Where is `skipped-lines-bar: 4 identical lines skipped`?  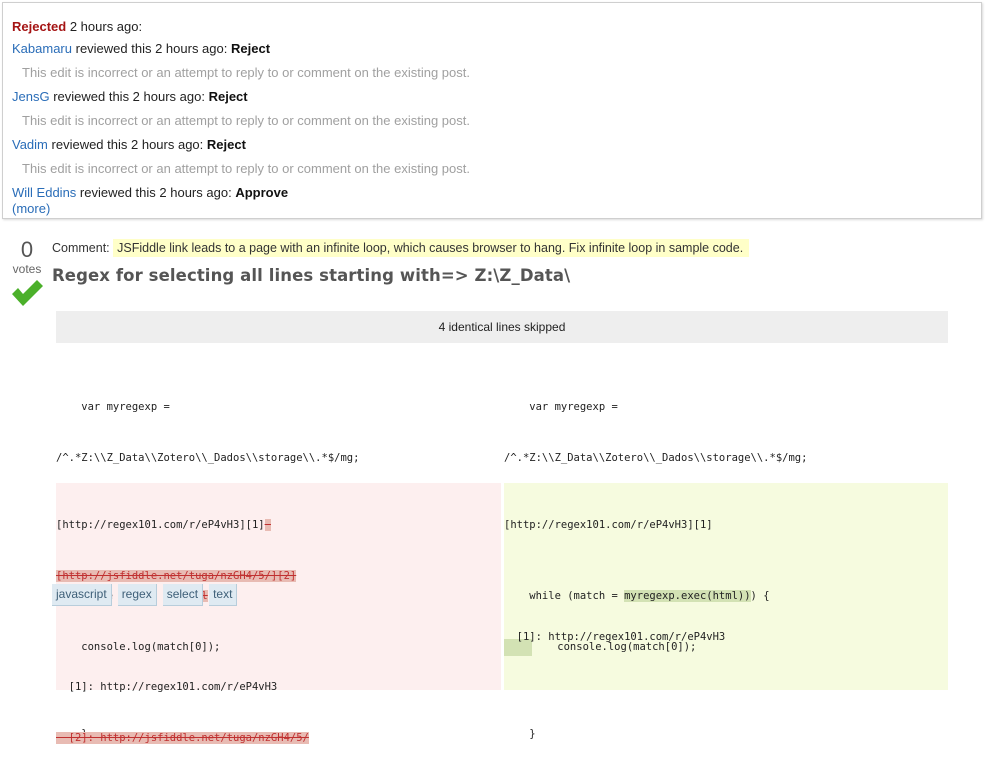
skipped-lines-bar: 4 identical lines skipped is located at coordinates (502, 327).